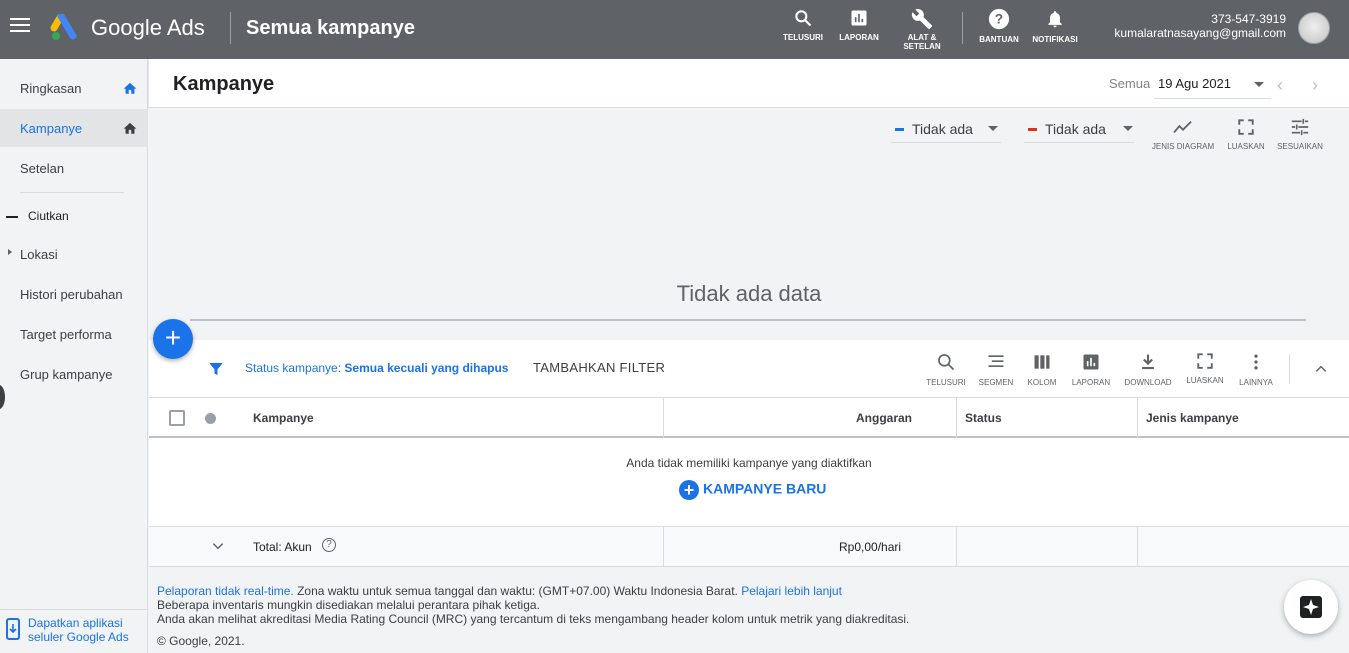 The height and width of the screenshot is (653, 1349). I want to click on non-realtime-reporting-link: Pelaporan tidak real-time., so click(225, 591).